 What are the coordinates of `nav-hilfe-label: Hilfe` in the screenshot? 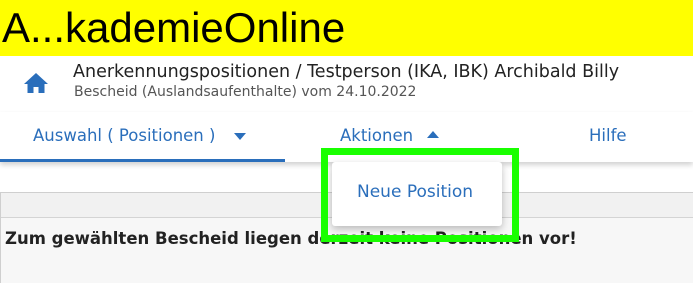 It's located at (608, 135).